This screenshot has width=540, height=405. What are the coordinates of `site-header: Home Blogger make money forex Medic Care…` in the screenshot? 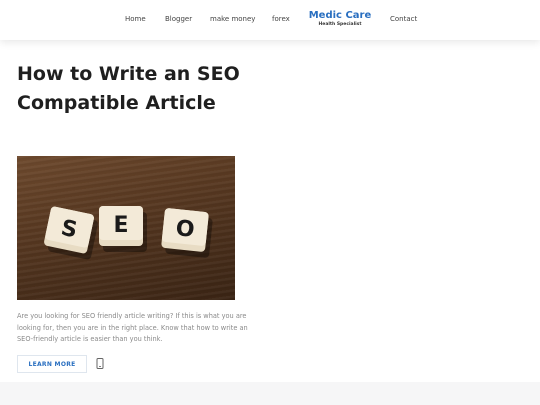 It's located at (270, 20).